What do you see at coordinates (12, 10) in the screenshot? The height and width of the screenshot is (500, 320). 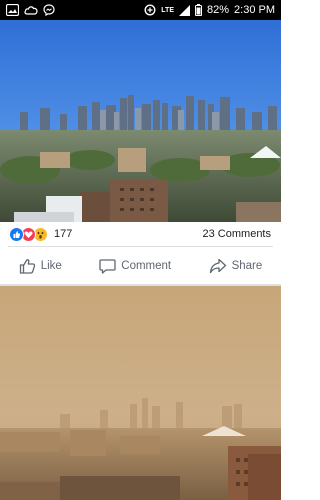 I see `gallery-icon` at bounding box center [12, 10].